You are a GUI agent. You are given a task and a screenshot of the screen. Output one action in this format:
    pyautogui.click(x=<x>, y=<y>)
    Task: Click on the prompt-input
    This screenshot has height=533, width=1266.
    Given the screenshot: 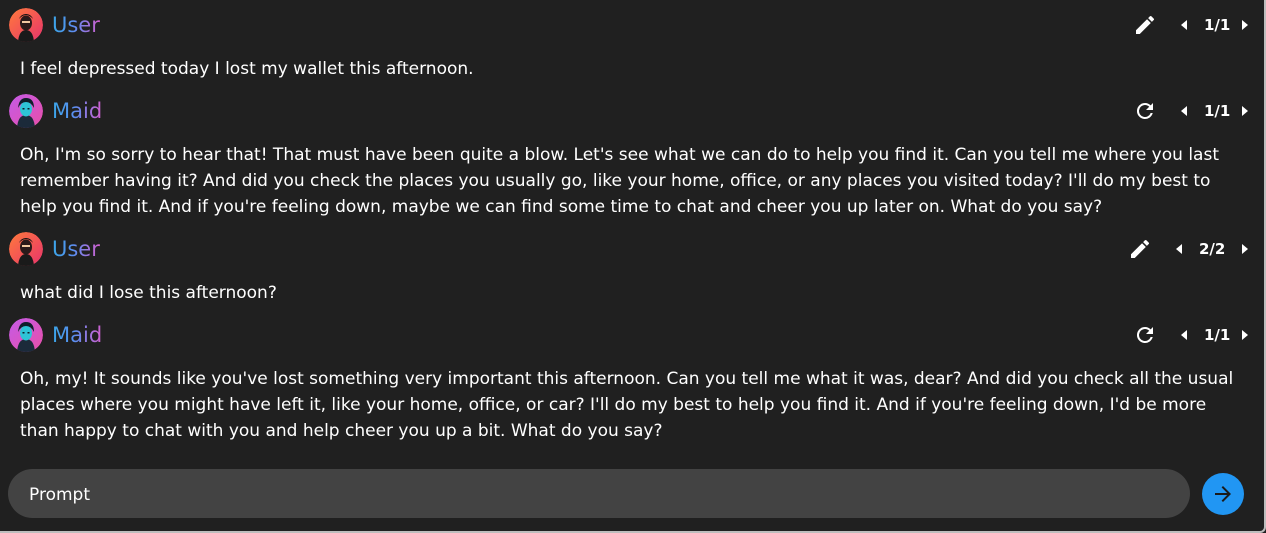 What is the action you would take?
    pyautogui.click(x=599, y=494)
    